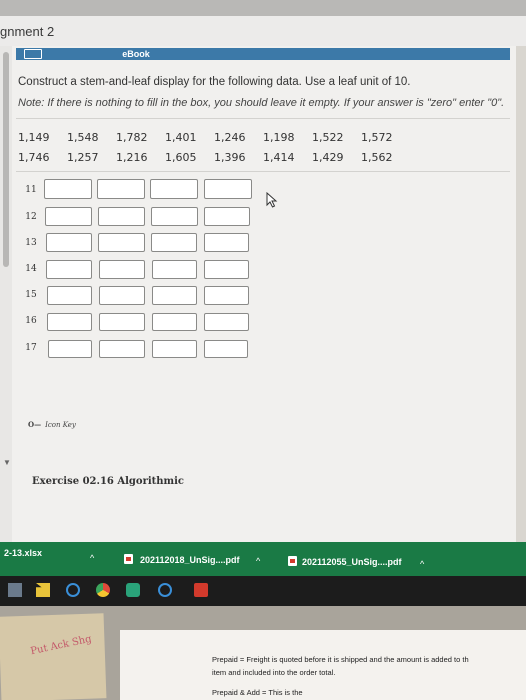 This screenshot has height=700, width=526. What do you see at coordinates (83, 157) in the screenshot?
I see `data-value: 1,257` at bounding box center [83, 157].